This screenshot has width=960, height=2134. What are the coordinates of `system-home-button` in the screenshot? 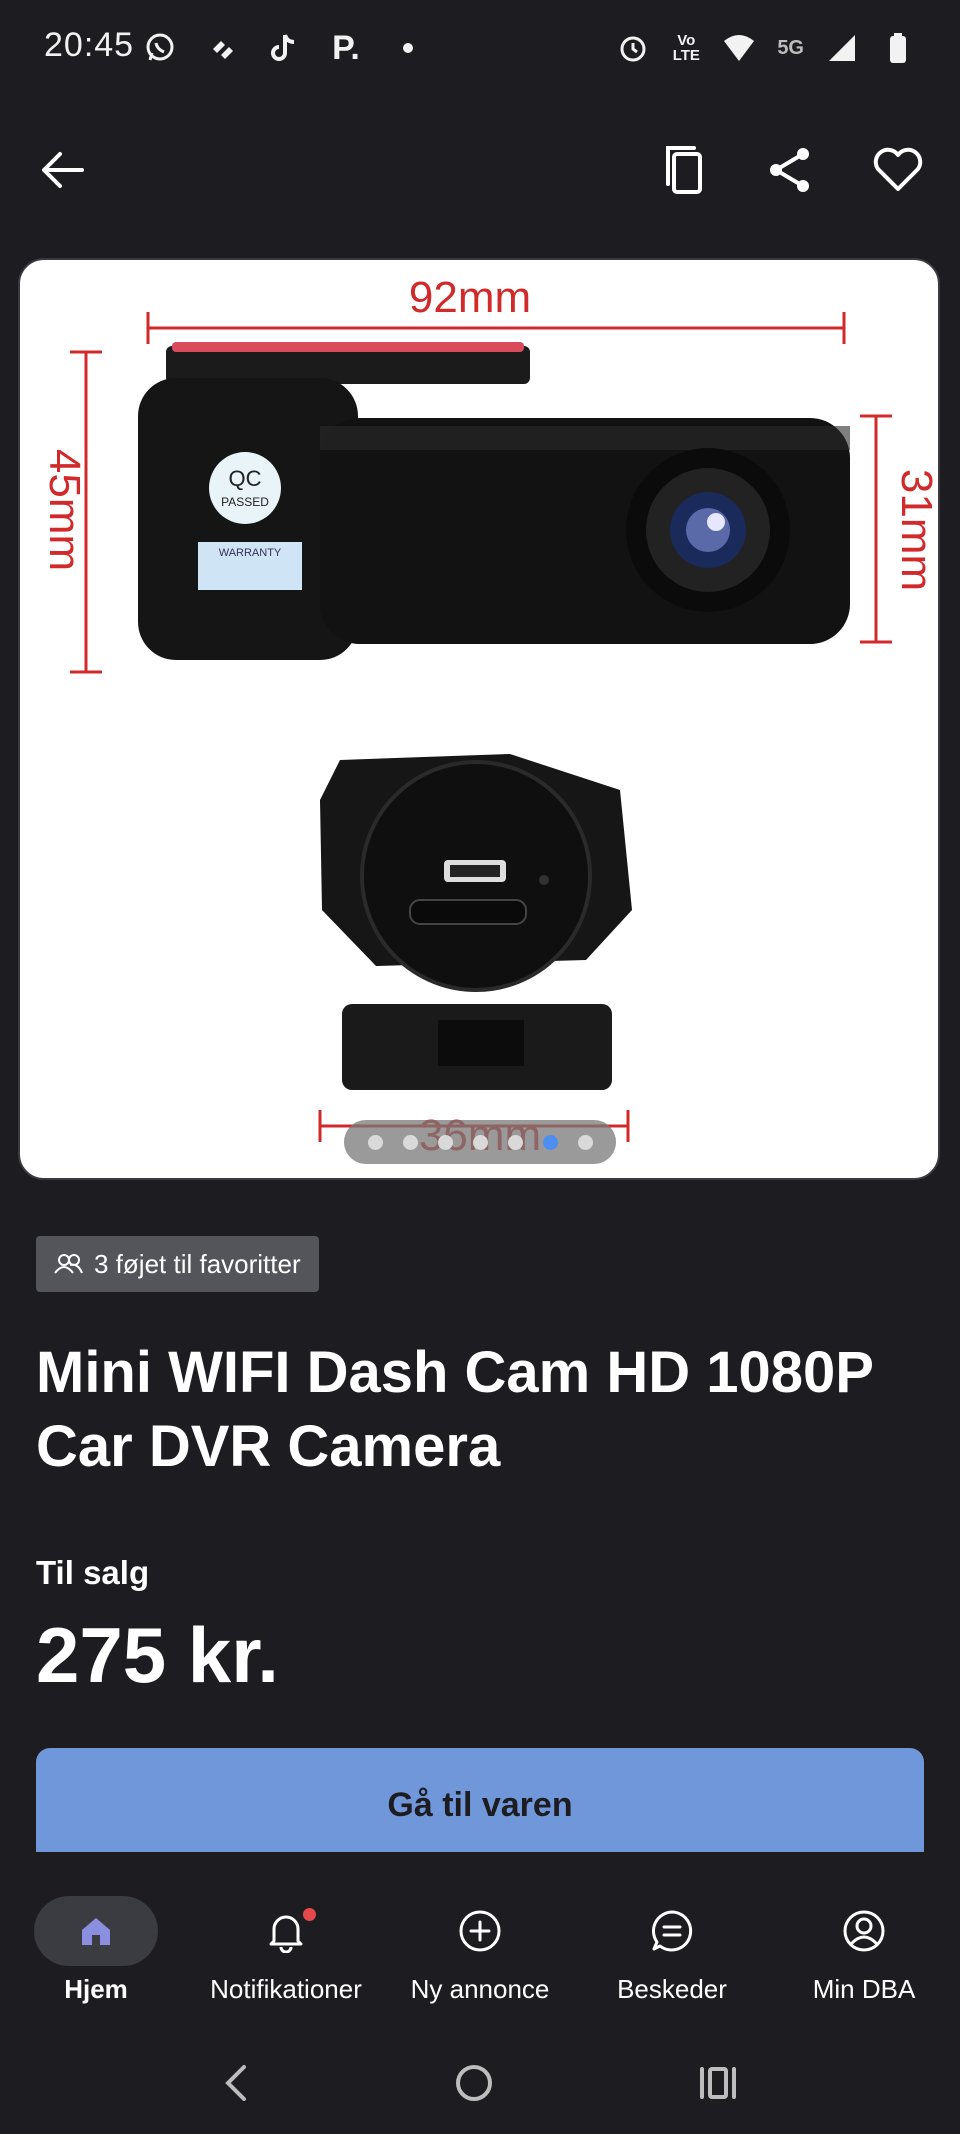 It's located at (474, 2085).